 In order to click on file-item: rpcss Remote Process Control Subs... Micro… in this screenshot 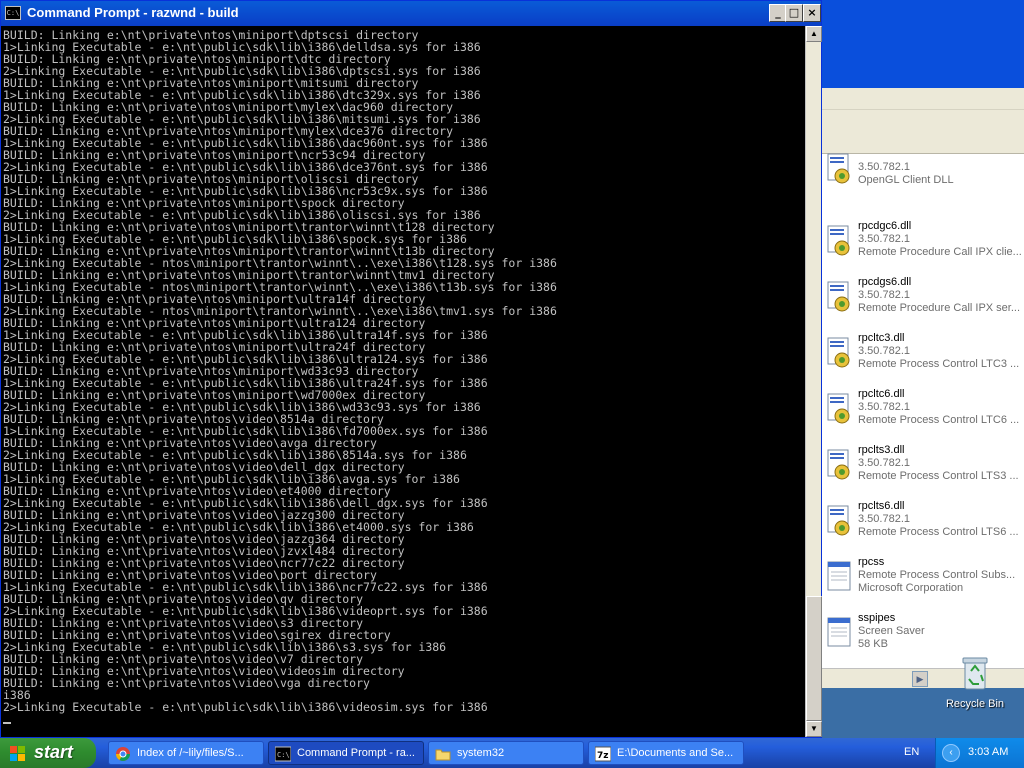, I will do `click(923, 582)`.